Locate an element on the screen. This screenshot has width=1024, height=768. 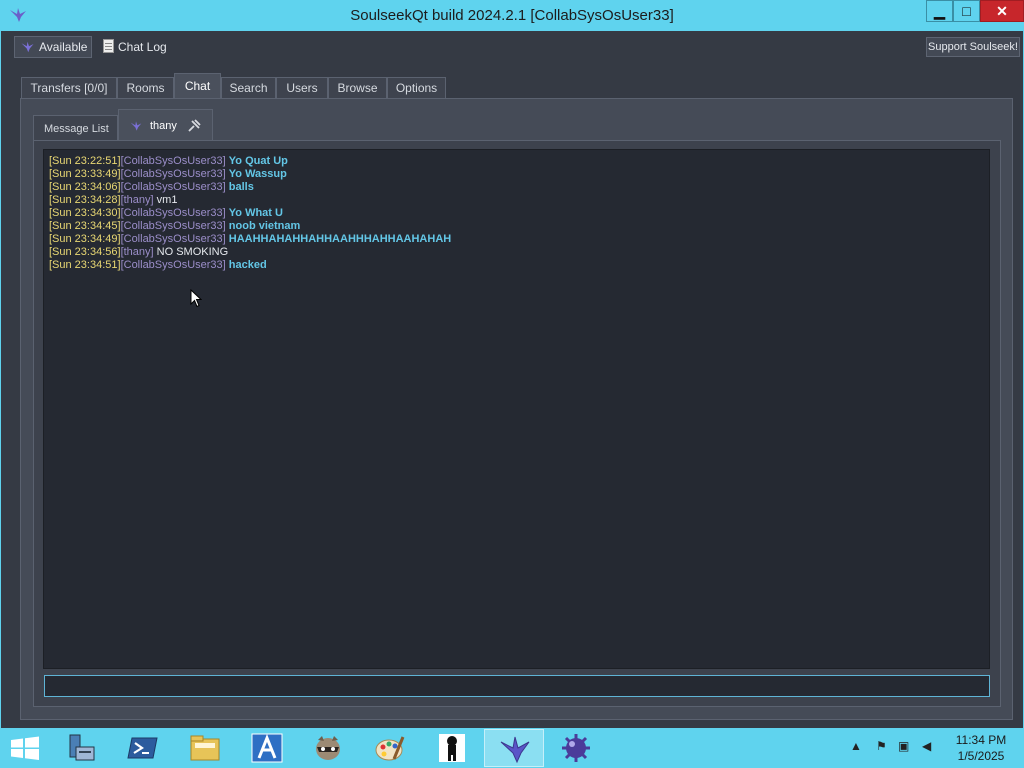
taskbar-mine is located at coordinates (576, 748).